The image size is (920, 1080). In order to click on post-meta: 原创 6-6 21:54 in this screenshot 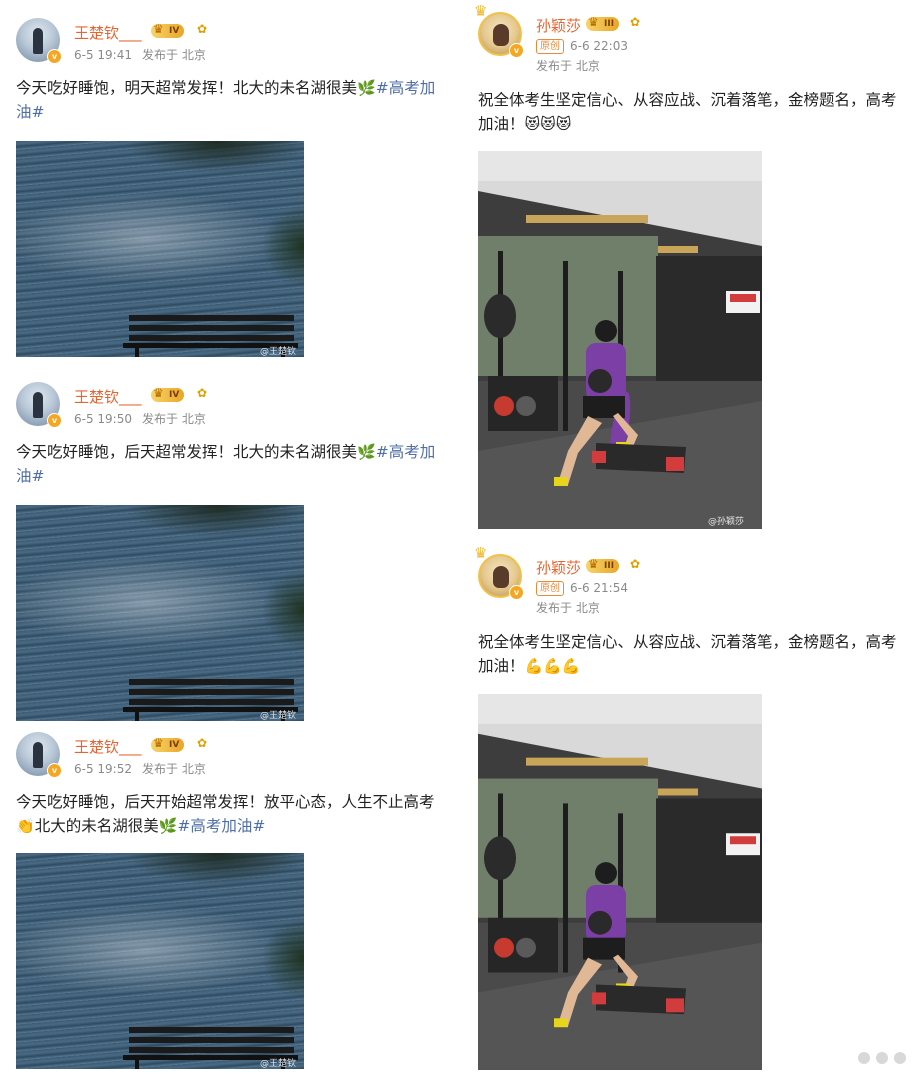, I will do `click(582, 588)`.